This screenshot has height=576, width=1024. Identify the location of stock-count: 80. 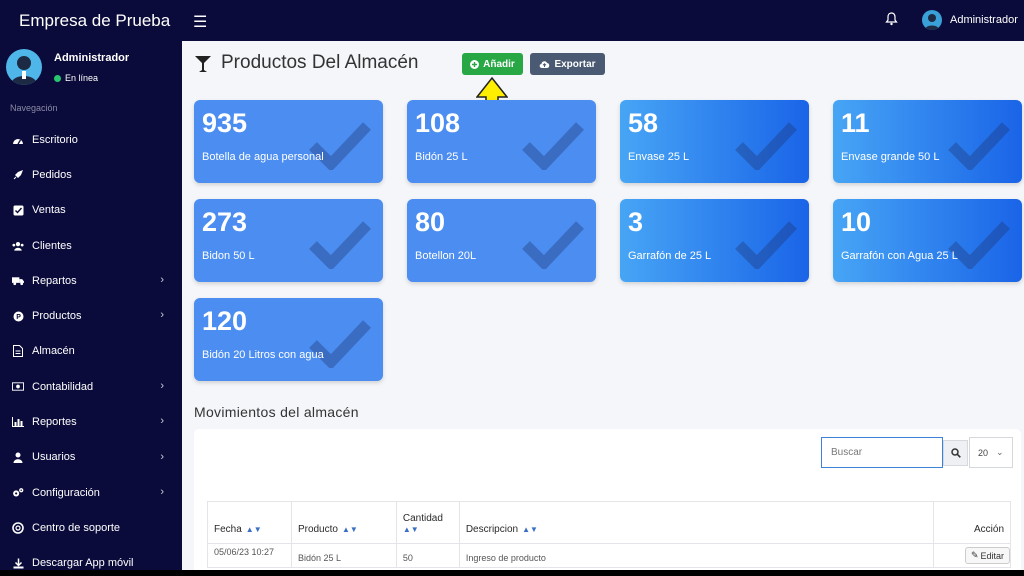
(430, 222).